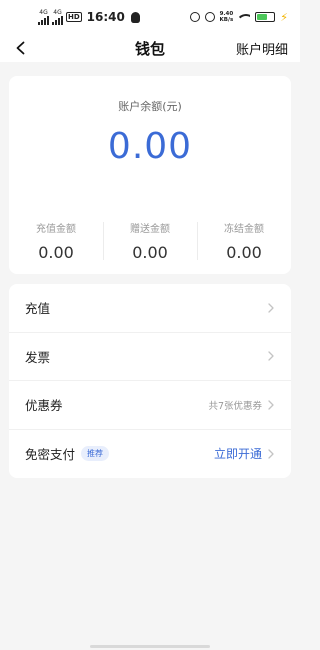  I want to click on account-details-link: 账户明细, so click(262, 48).